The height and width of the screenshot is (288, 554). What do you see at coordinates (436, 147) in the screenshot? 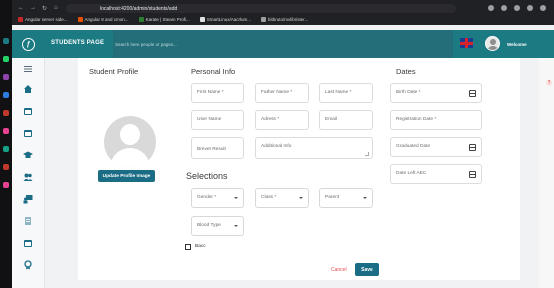
I see `graduated-date-field: Graduated Date` at bounding box center [436, 147].